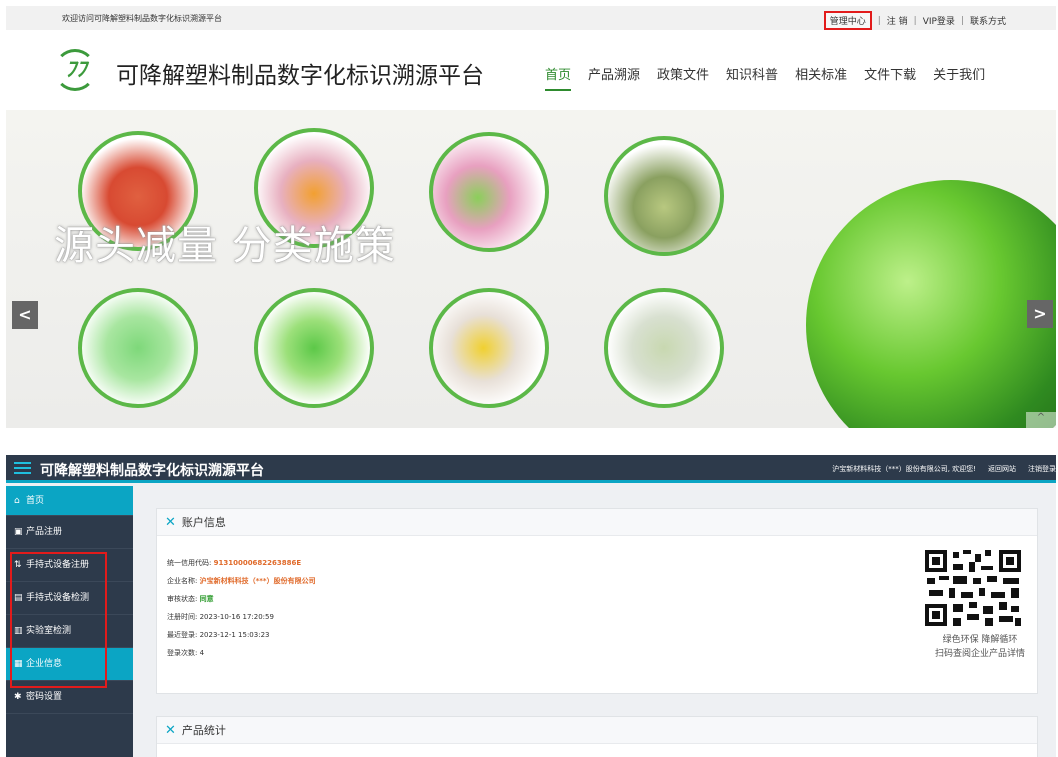 This screenshot has width=1058, height=757. I want to click on admin-user-links: 沪宝新材料科技（***）股份有限公司, 欢迎您! 返回网站 注销登录, so click(944, 469).